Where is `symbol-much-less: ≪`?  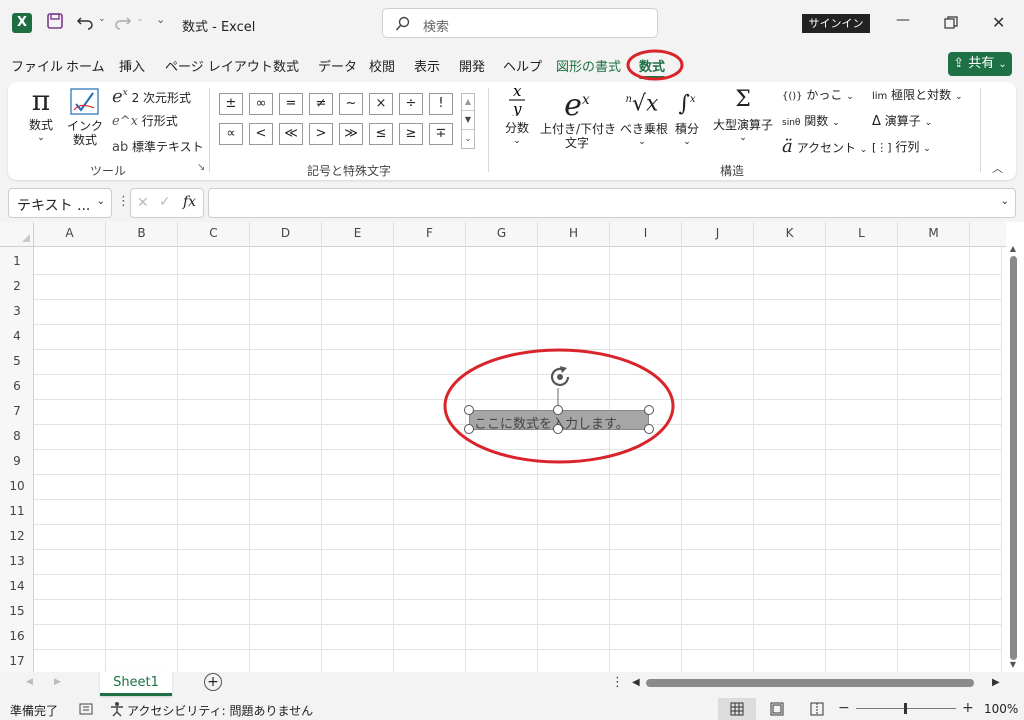
symbol-much-less: ≪ is located at coordinates (291, 134).